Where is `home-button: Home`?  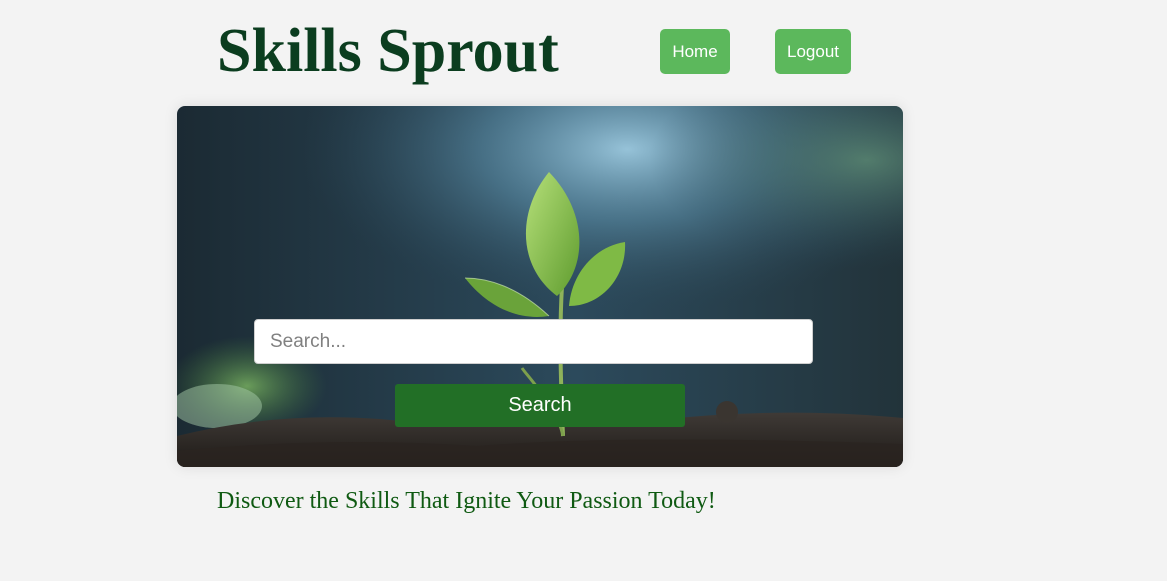
home-button: Home is located at coordinates (695, 51).